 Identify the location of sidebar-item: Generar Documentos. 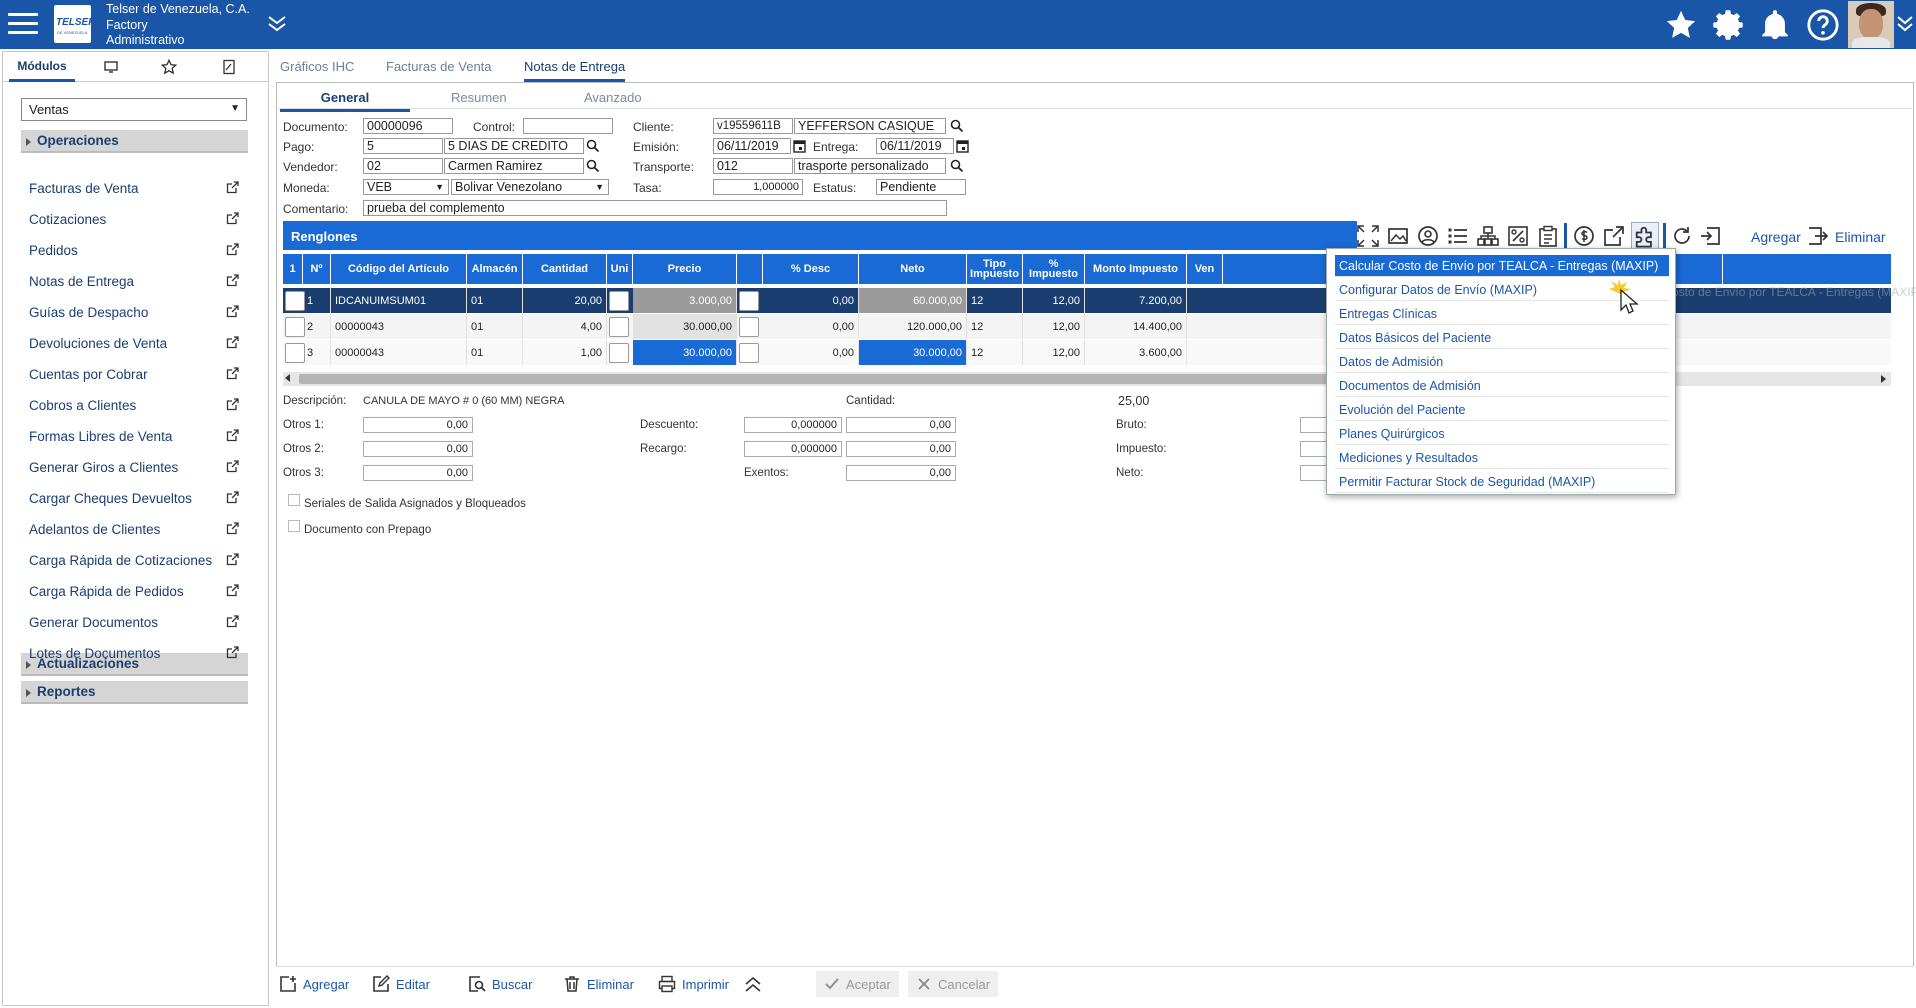
(133, 622).